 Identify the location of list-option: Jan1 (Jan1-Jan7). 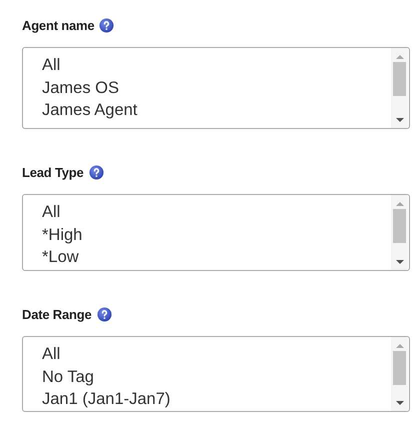
(106, 399).